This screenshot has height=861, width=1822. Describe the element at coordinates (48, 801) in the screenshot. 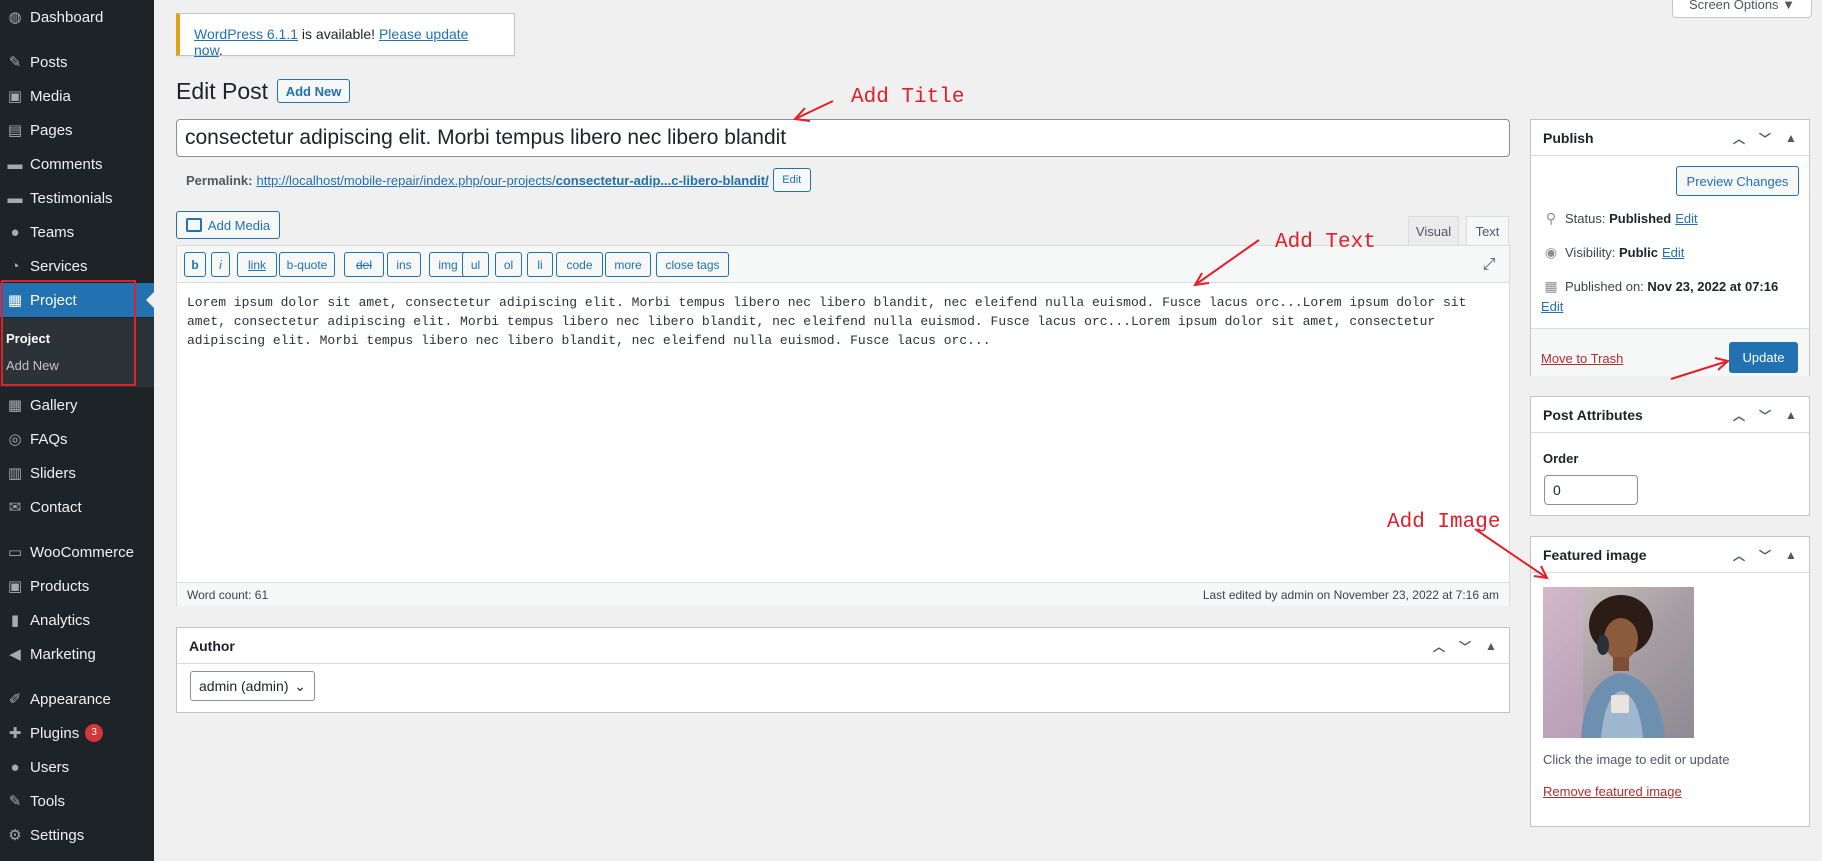

I see `sidebar-item-label: Tools` at that location.